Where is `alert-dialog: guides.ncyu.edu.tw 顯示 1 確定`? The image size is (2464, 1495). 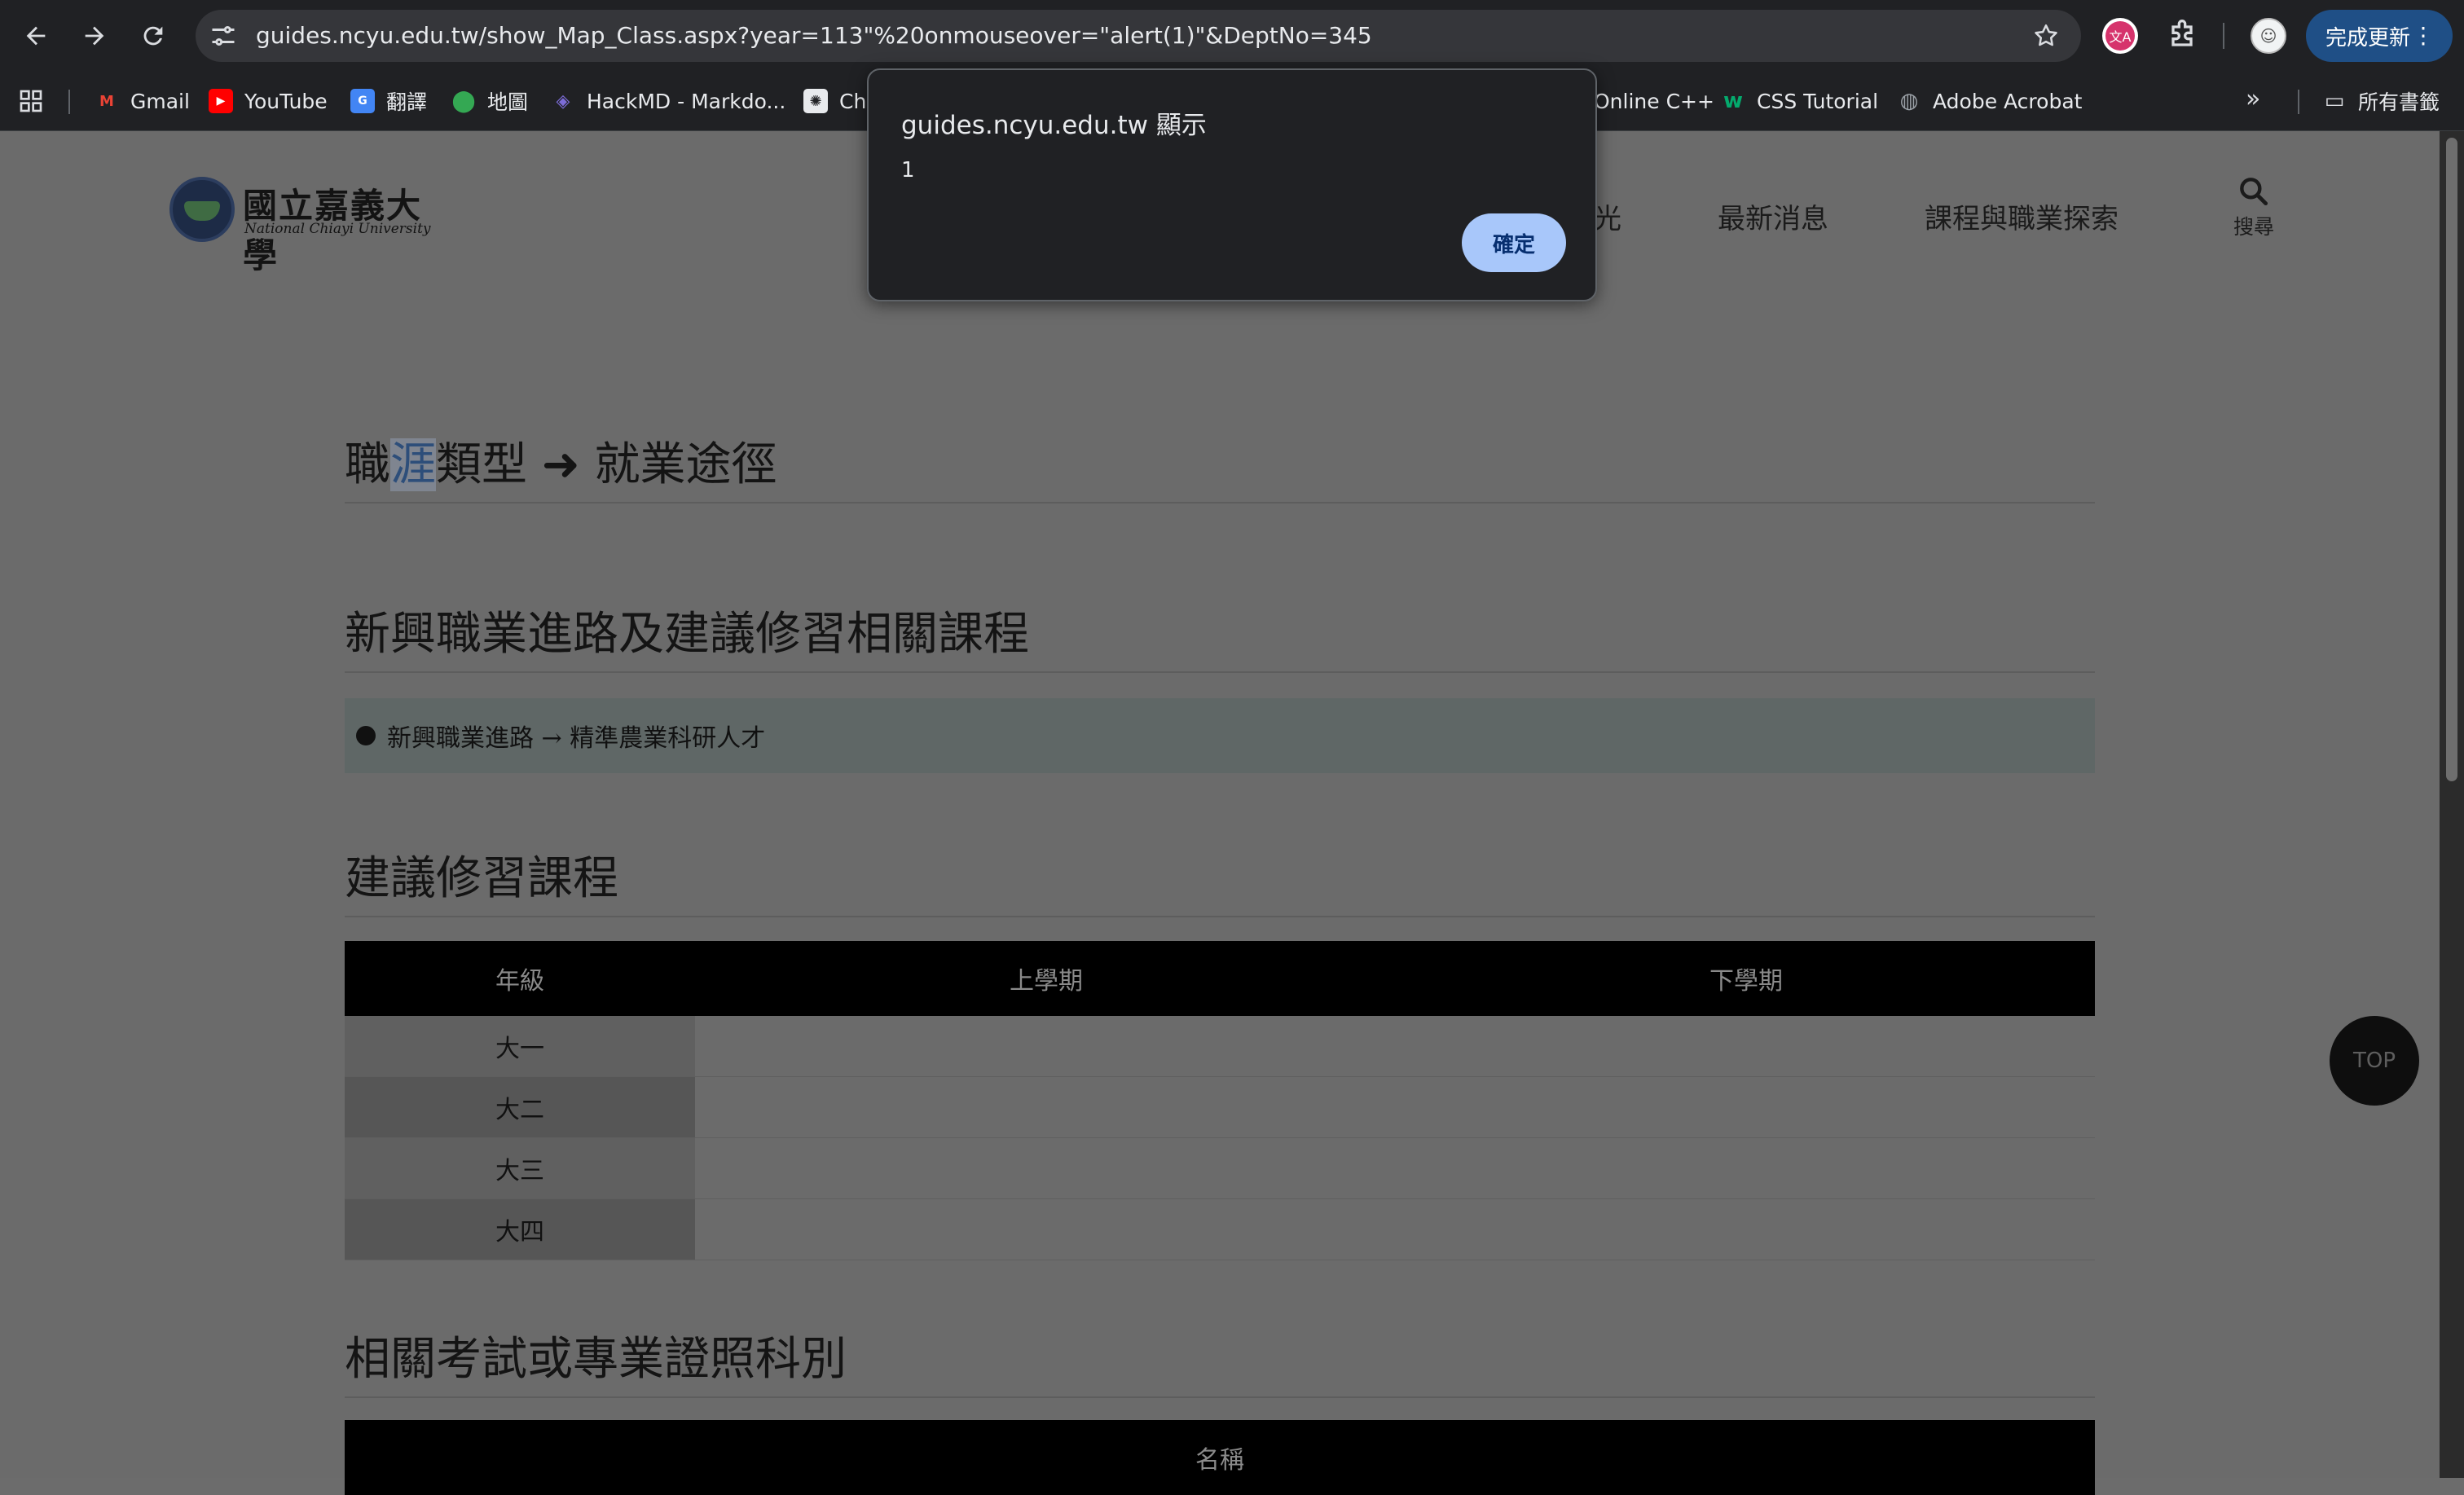
alert-dialog: guides.ncyu.edu.tw 顯示 1 確定 is located at coordinates (1232, 184).